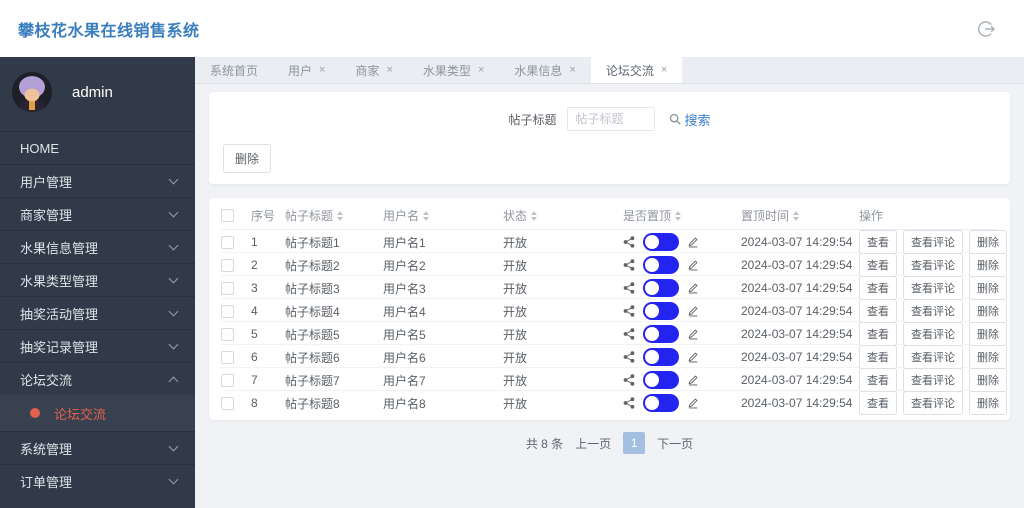 This screenshot has width=1024, height=508. I want to click on sidebar-item: 水果信息管理, so click(97, 246).